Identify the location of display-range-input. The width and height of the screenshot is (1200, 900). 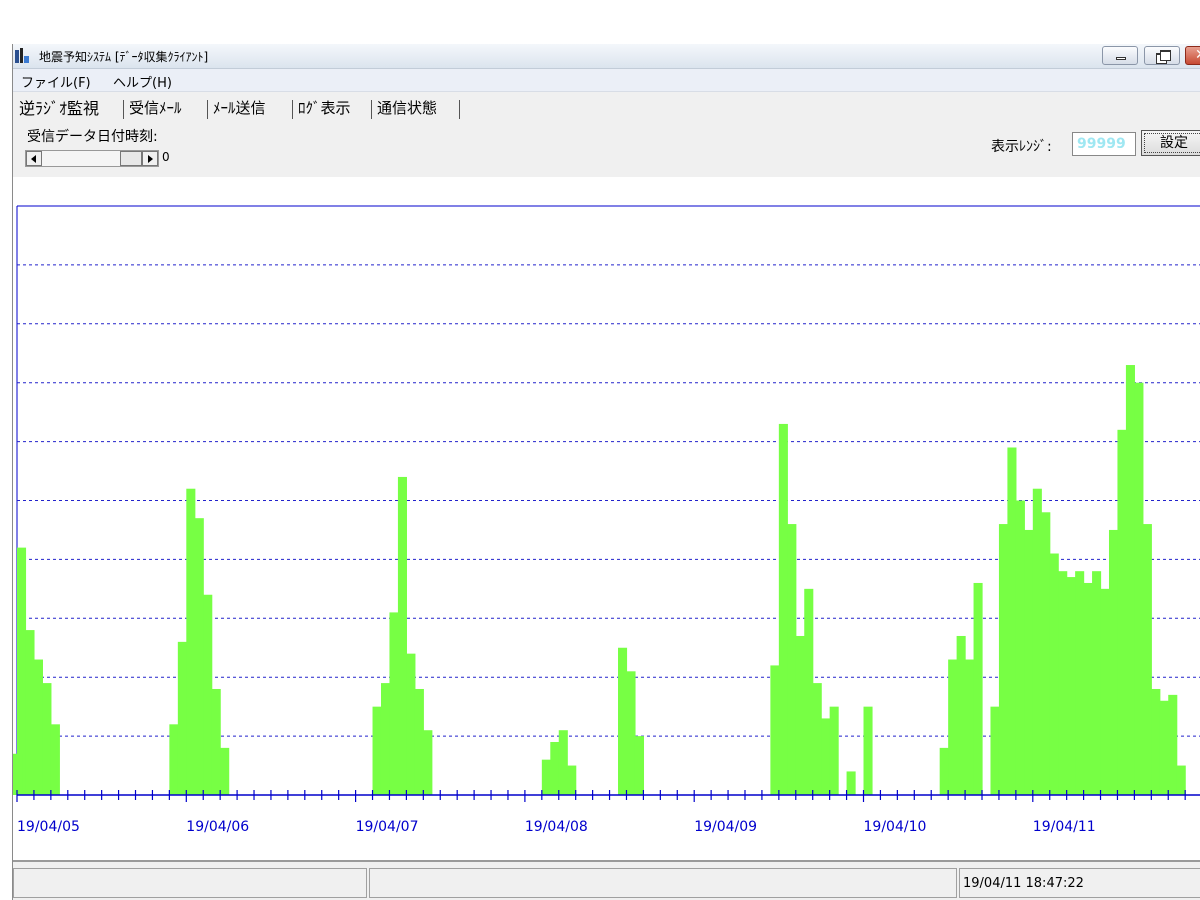
(1104, 144).